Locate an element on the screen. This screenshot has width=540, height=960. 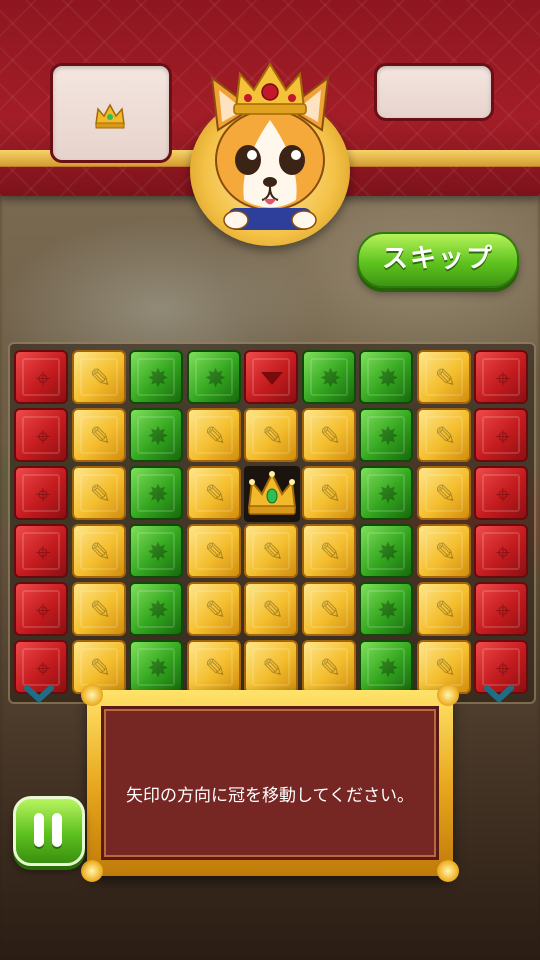
goal-slot is located at coordinates (111, 113).